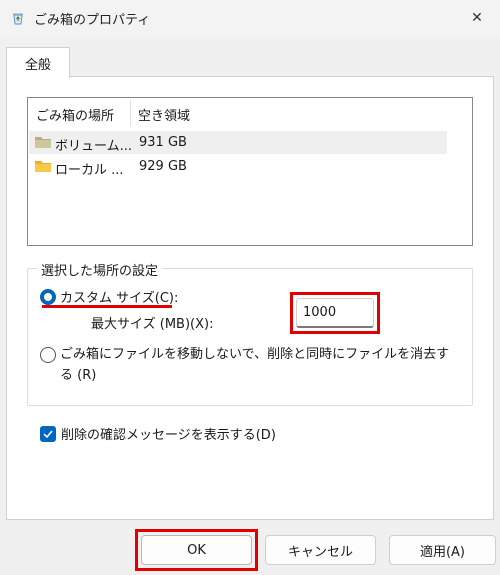 The image size is (500, 575). What do you see at coordinates (250, 18) in the screenshot?
I see `title-bar: ごみ箱のプロパティ ✕` at bounding box center [250, 18].